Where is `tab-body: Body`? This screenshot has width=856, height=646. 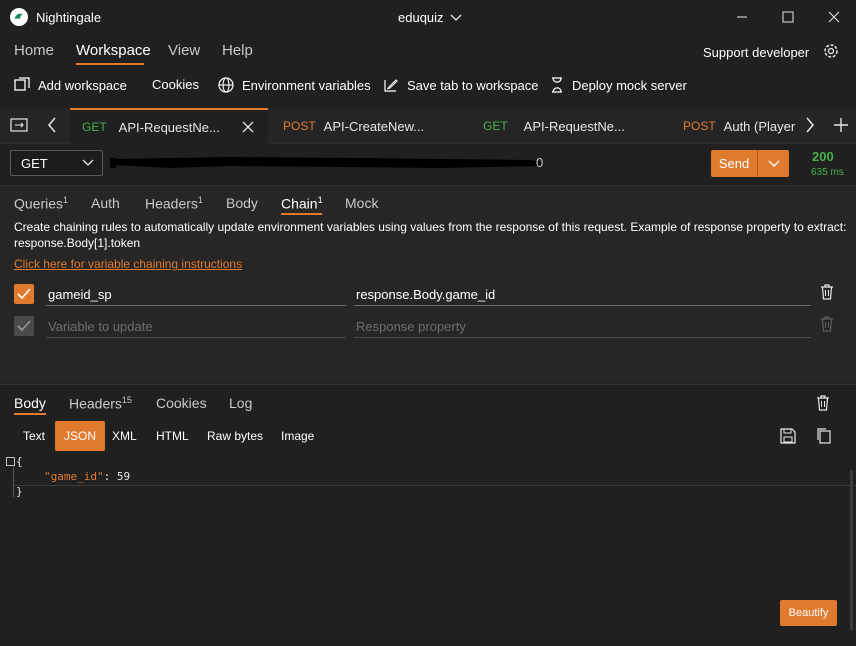 tab-body: Body is located at coordinates (242, 203).